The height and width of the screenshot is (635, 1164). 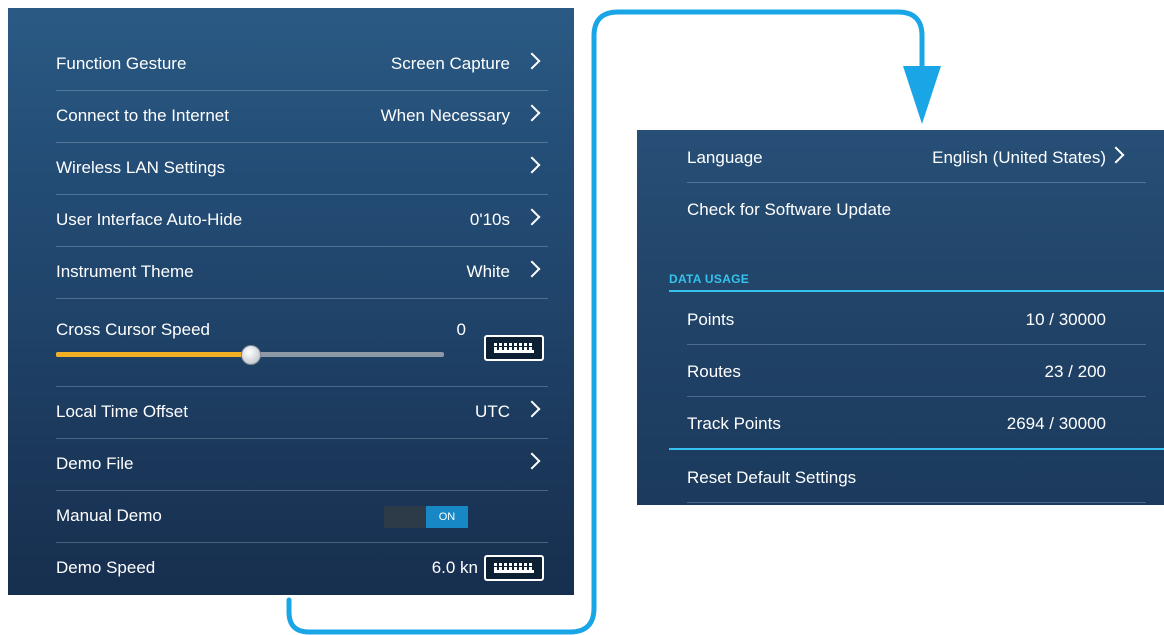 What do you see at coordinates (1065, 319) in the screenshot?
I see `row-value: 10 / 30000` at bounding box center [1065, 319].